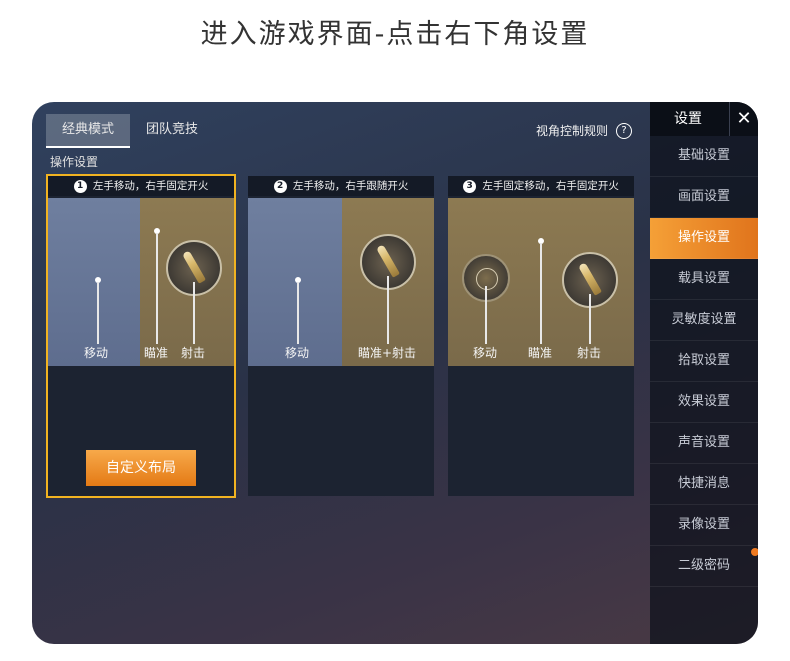 The height and width of the screenshot is (661, 790). Describe the element at coordinates (743, 119) in the screenshot. I see `close-icon: ✕` at that location.